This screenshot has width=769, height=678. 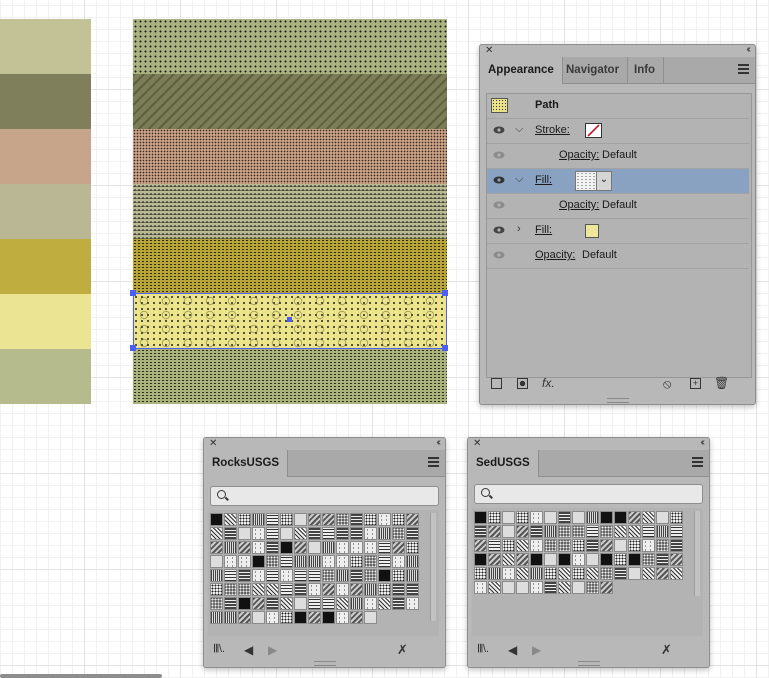 What do you see at coordinates (522, 383) in the screenshot?
I see `add-new-fill-icon` at bounding box center [522, 383].